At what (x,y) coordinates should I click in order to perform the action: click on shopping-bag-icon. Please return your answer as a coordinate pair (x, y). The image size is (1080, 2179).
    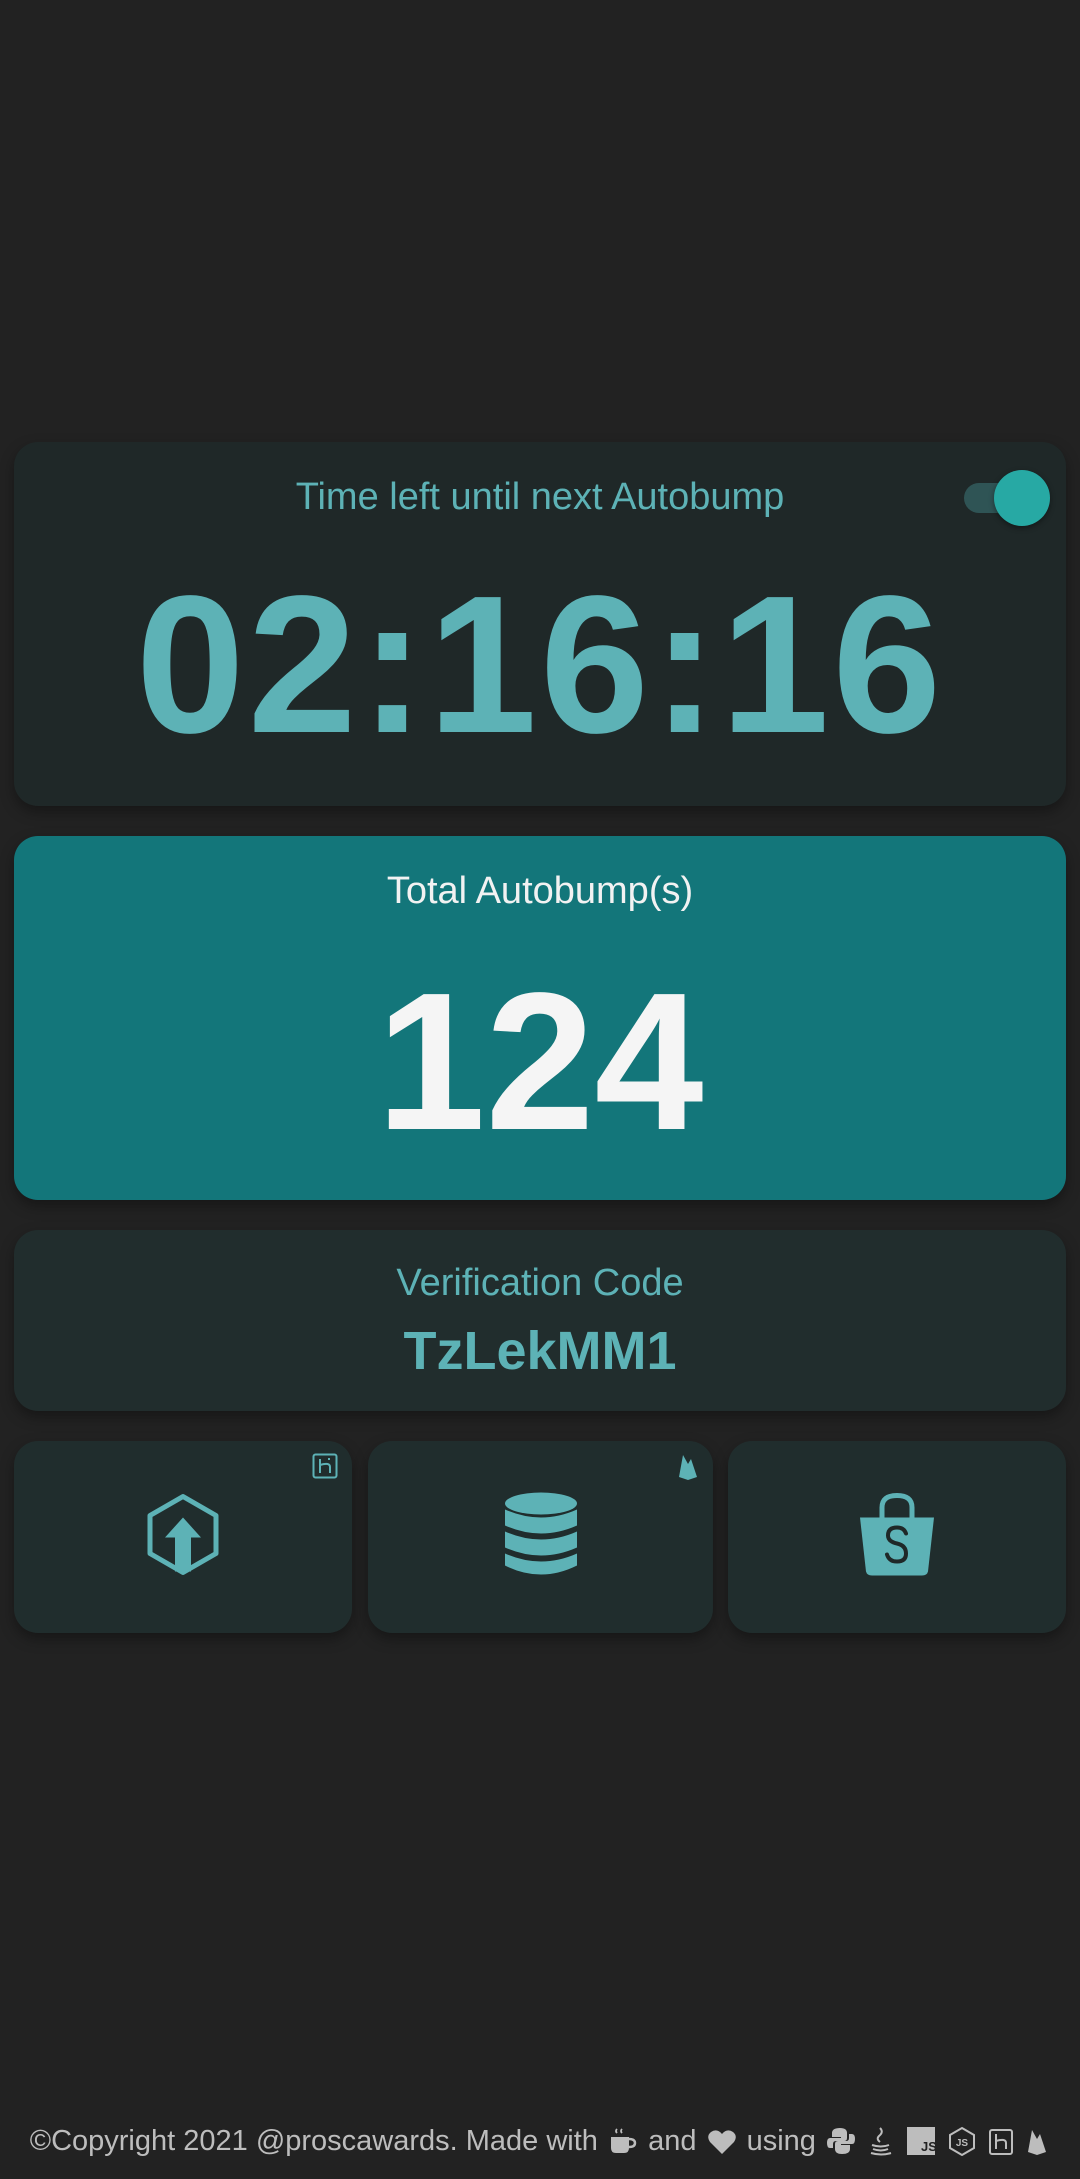
    Looking at the image, I should click on (897, 1537).